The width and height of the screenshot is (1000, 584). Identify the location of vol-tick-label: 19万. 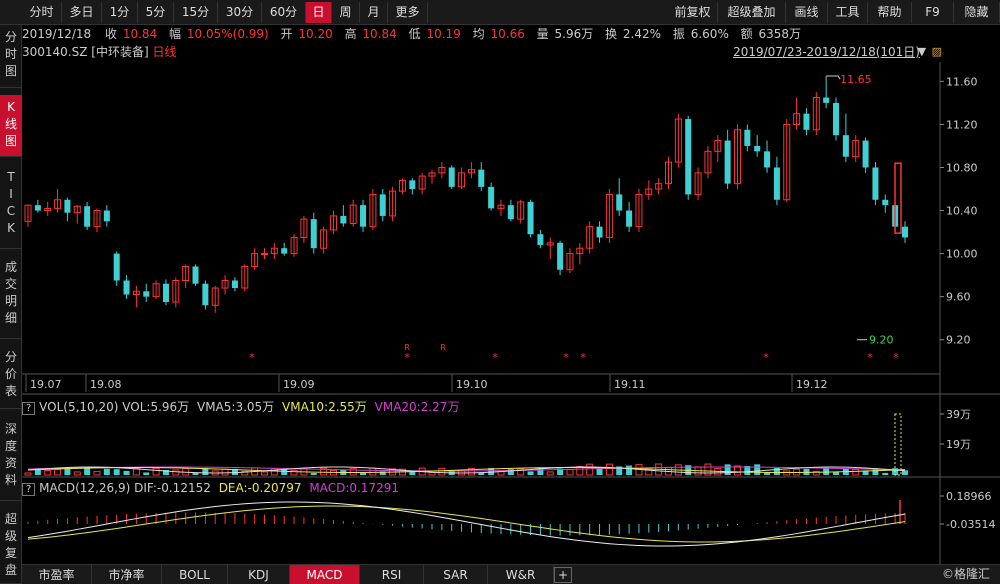
(958, 444).